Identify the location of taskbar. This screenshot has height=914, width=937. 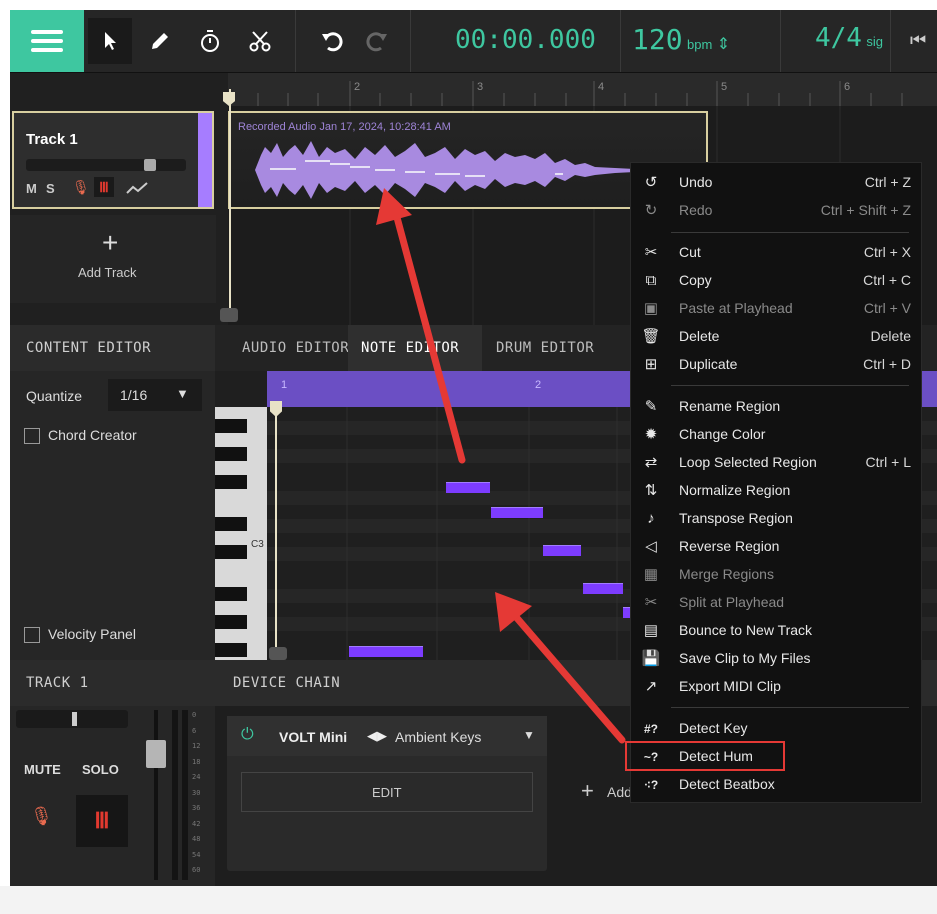
(468, 900).